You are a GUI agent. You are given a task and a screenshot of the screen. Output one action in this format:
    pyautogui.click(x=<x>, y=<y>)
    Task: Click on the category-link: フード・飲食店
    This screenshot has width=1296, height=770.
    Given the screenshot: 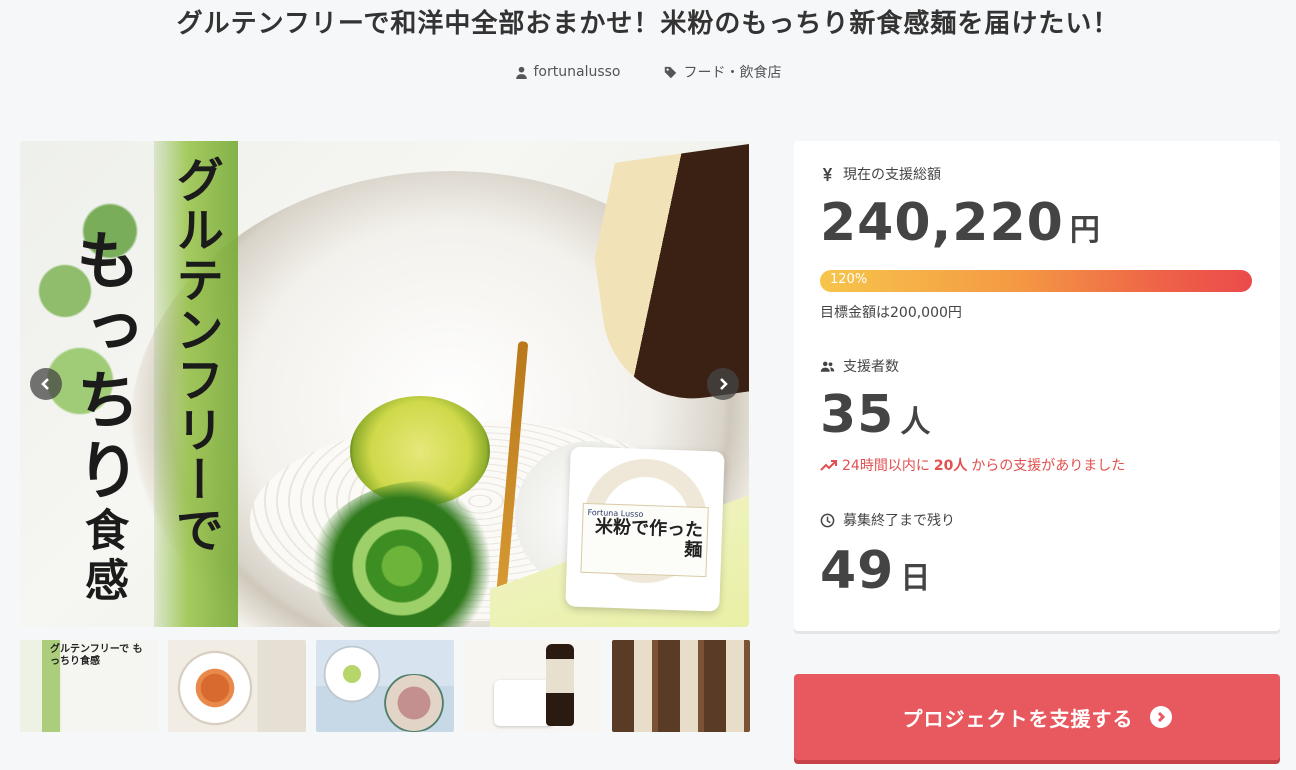 What is the action you would take?
    pyautogui.click(x=722, y=72)
    